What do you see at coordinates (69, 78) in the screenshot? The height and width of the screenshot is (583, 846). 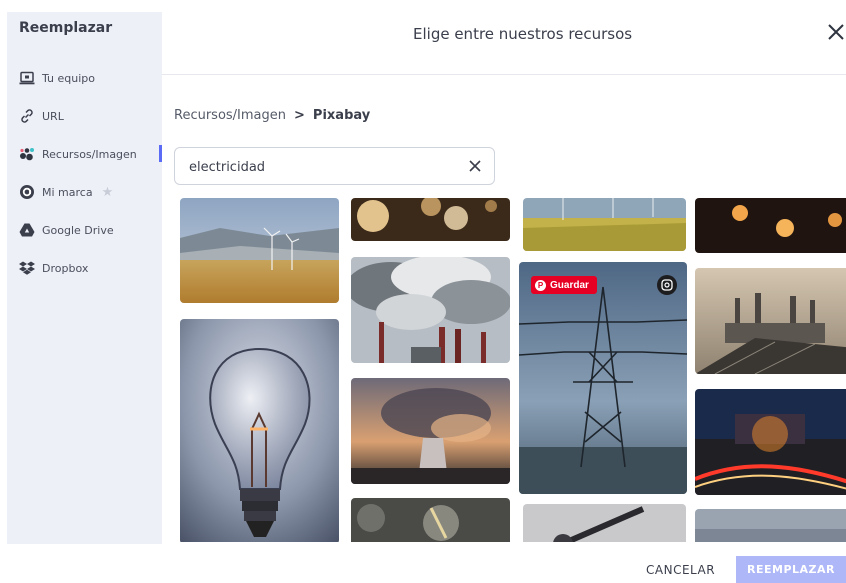 I see `sidebar-item-label: Tu equipo` at bounding box center [69, 78].